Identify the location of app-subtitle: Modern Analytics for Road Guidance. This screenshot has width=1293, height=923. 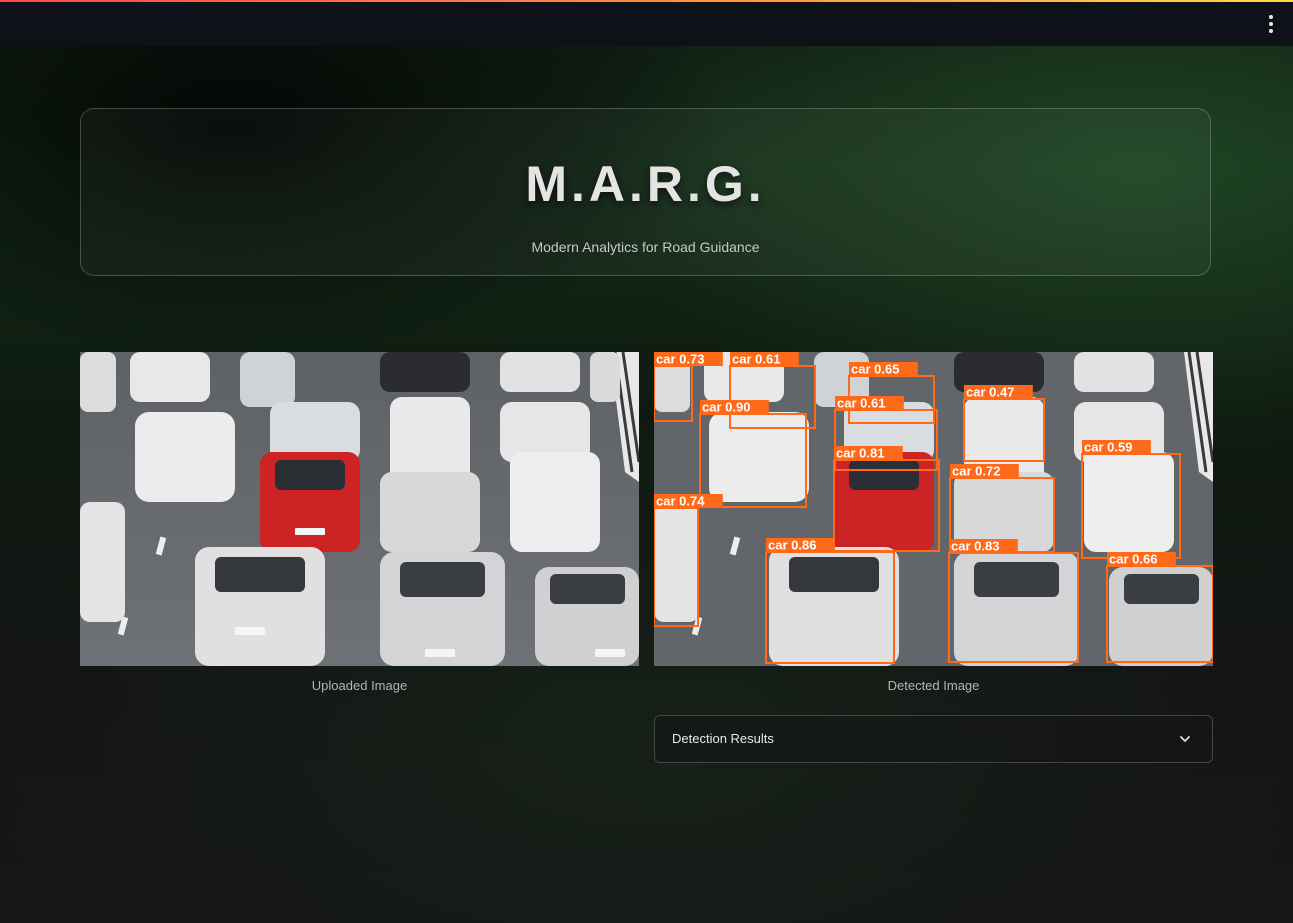
(645, 247).